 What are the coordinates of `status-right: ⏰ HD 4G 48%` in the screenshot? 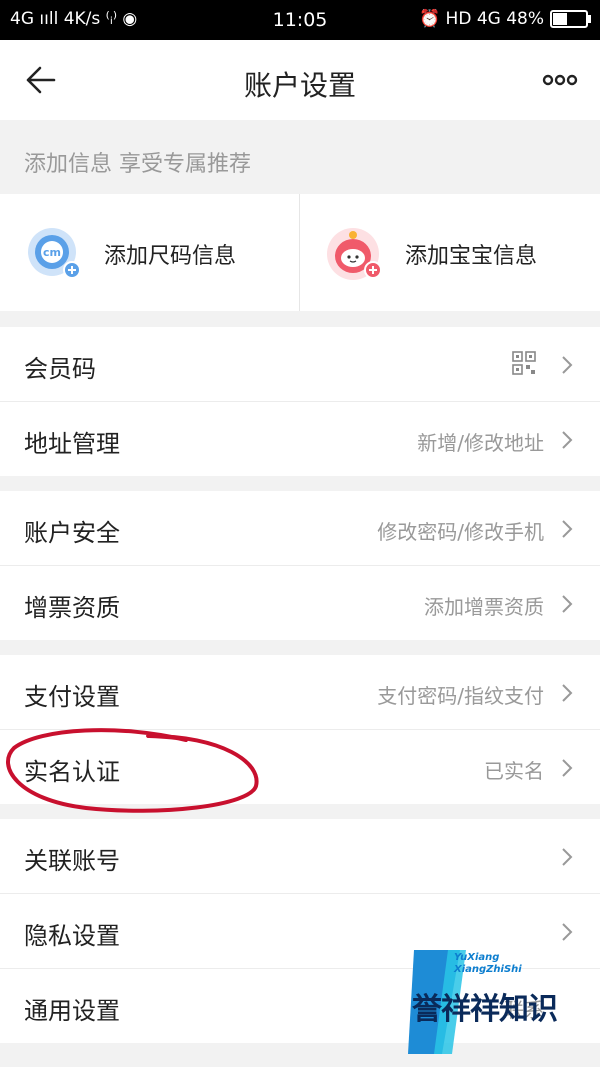 It's located at (504, 19).